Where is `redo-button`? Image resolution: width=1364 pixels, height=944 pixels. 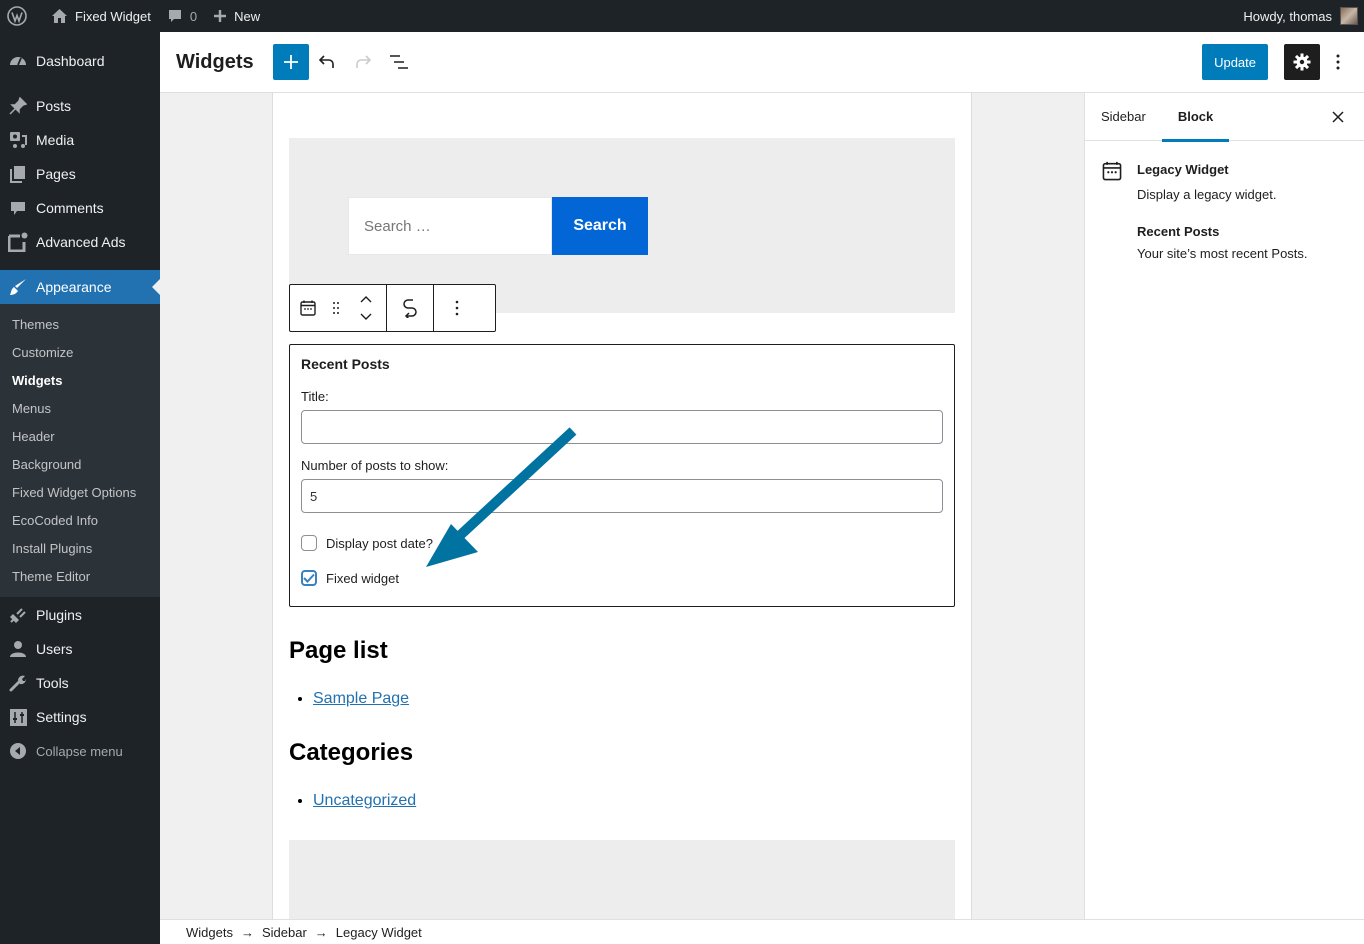 redo-button is located at coordinates (363, 62).